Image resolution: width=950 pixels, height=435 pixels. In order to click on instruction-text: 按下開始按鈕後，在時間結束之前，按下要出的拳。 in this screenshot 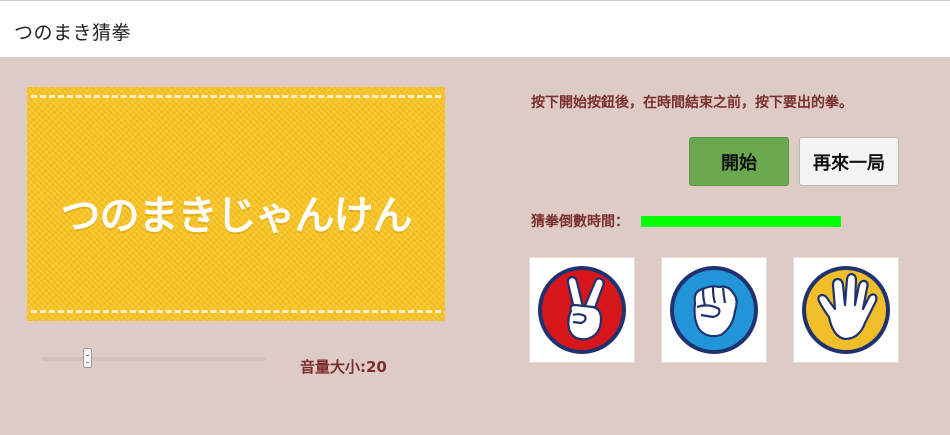, I will do `click(692, 103)`.